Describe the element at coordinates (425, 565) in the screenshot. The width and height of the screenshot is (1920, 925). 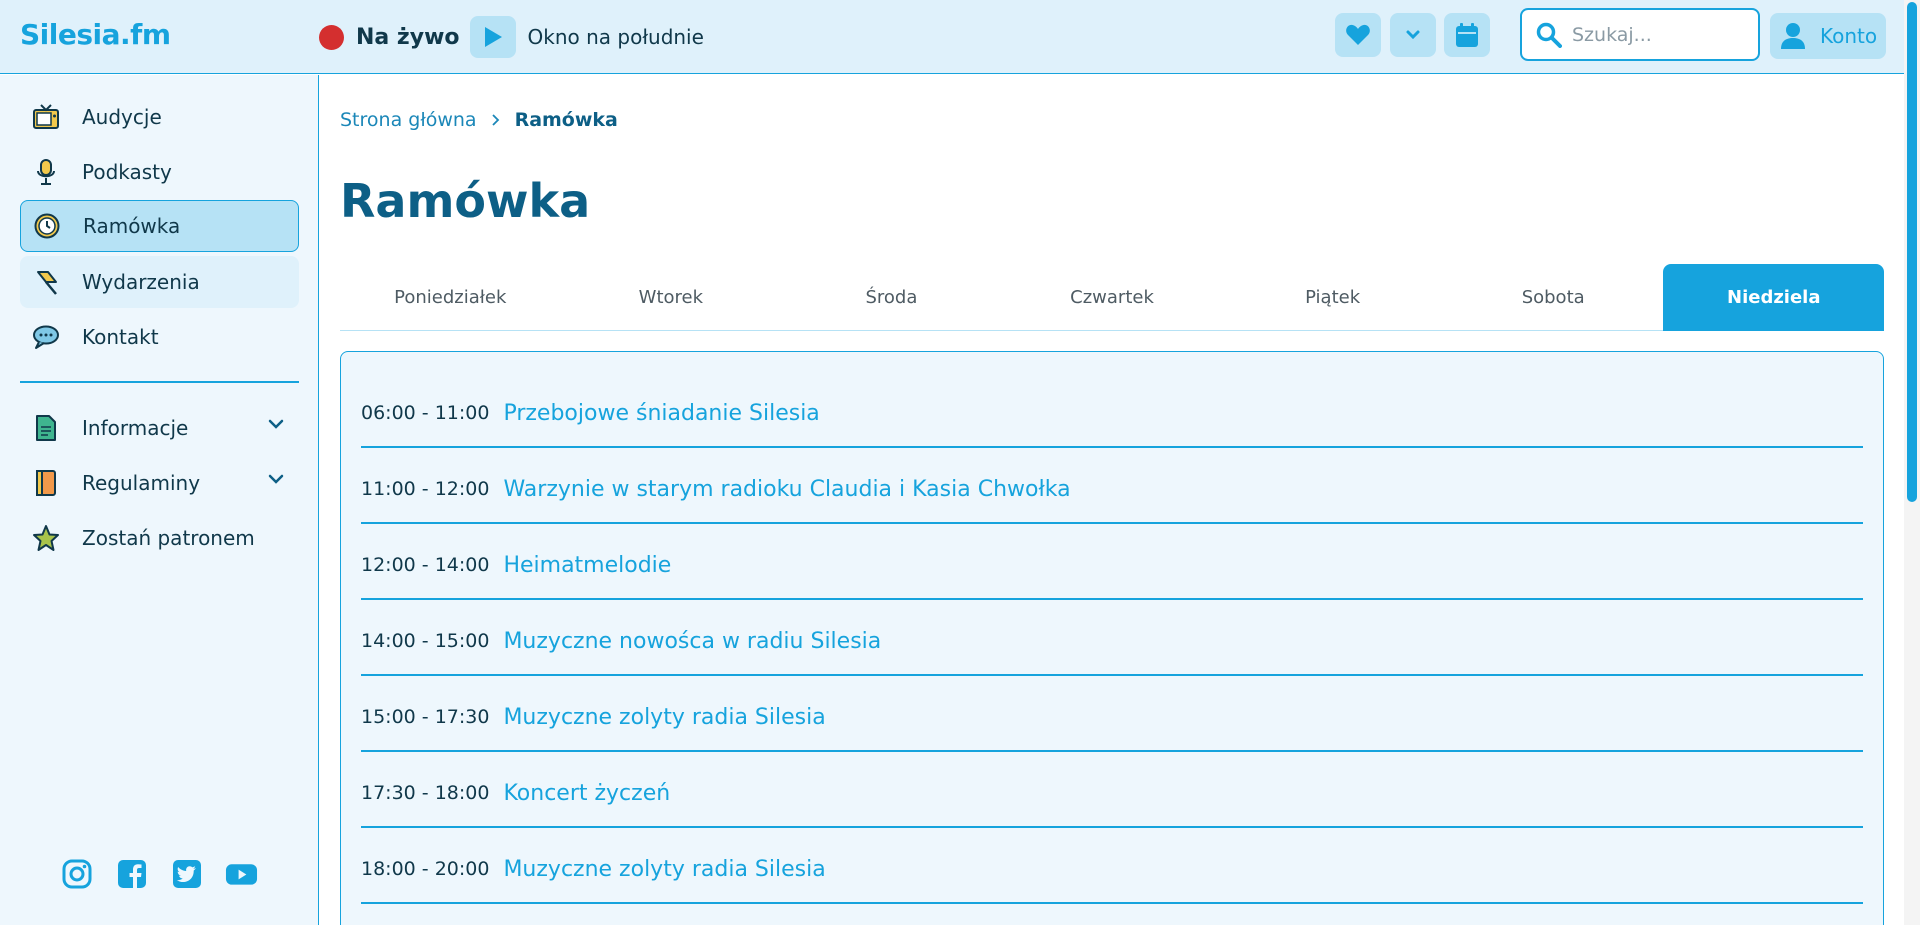
I see `schedule-time: 12:00 - 14:00` at that location.